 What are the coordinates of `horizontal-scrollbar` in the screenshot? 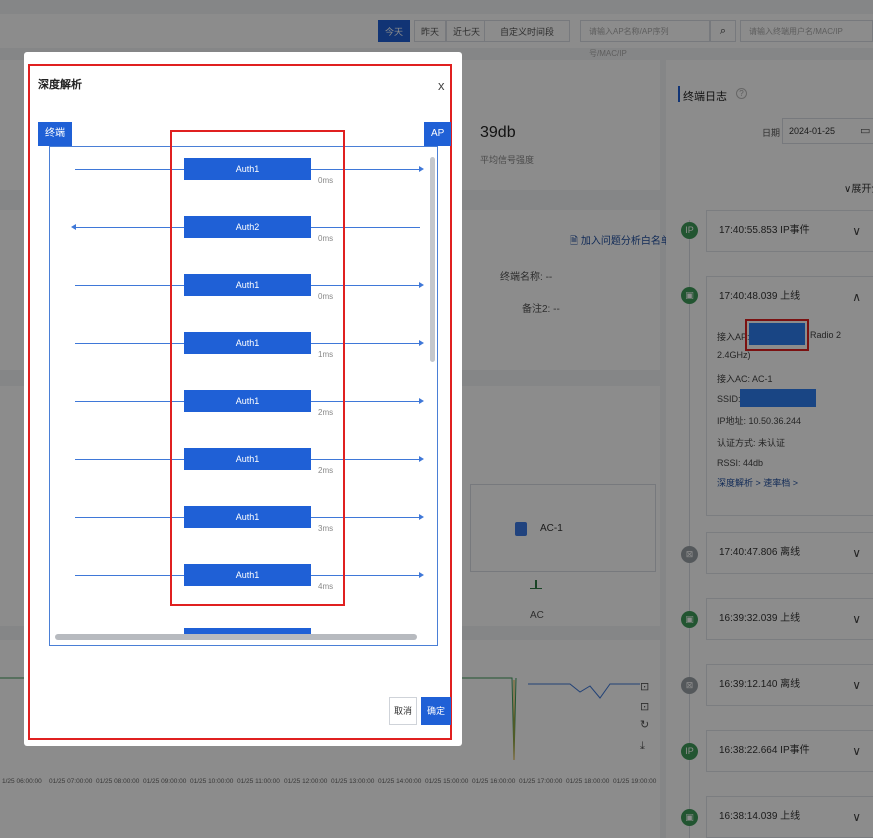 It's located at (236, 637).